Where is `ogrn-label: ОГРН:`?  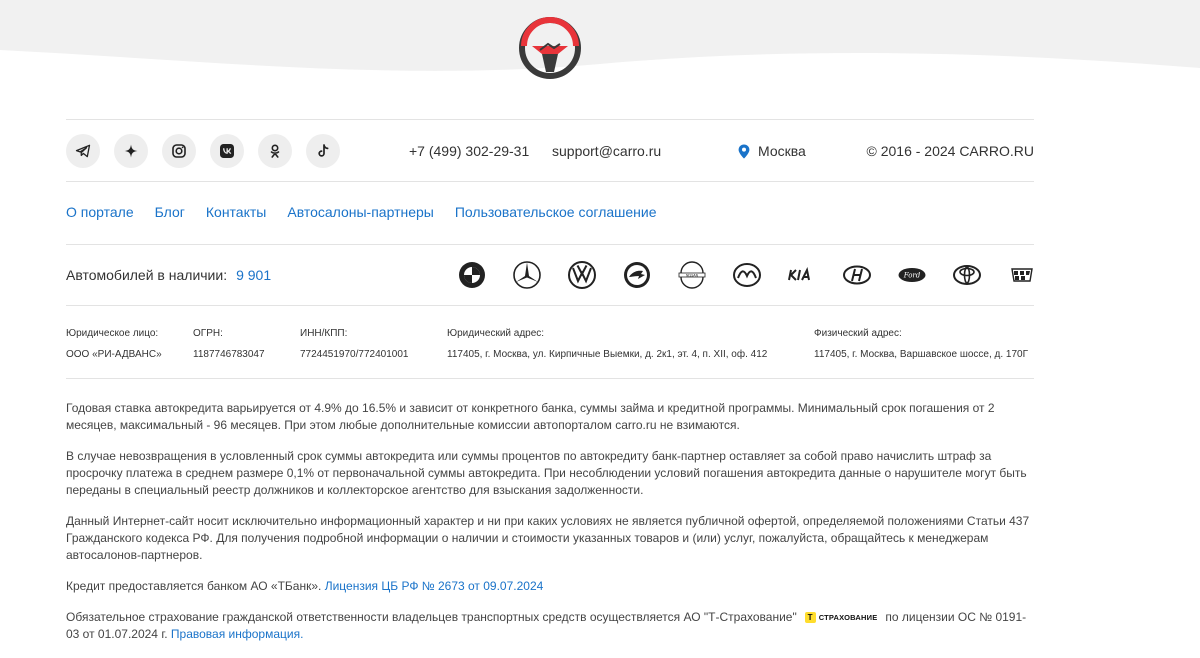
ogrn-label: ОГРН: is located at coordinates (208, 333).